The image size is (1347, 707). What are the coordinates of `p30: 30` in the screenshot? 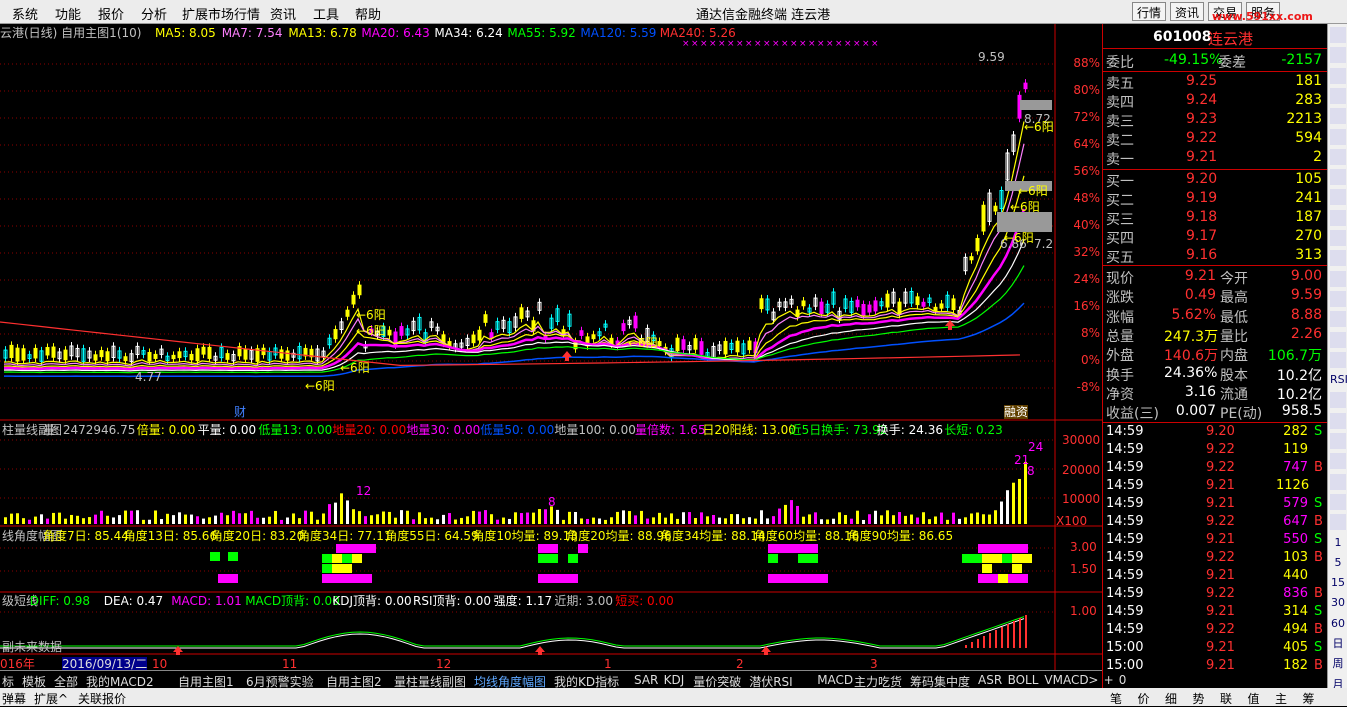 It's located at (1338, 603).